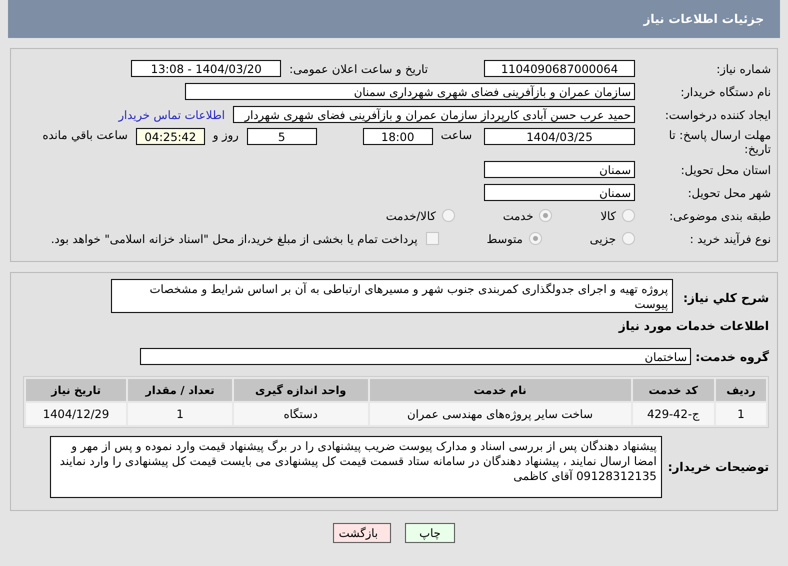 The height and width of the screenshot is (566, 788). What do you see at coordinates (392, 296) in the screenshot?
I see `description-field: پروژه تهیه و اجرای جدولگذاری کمربندی جنوب شهر و مسیرهای ارتباطی به آن بر اساس شرایط و مشخصات پیوست` at bounding box center [392, 296].